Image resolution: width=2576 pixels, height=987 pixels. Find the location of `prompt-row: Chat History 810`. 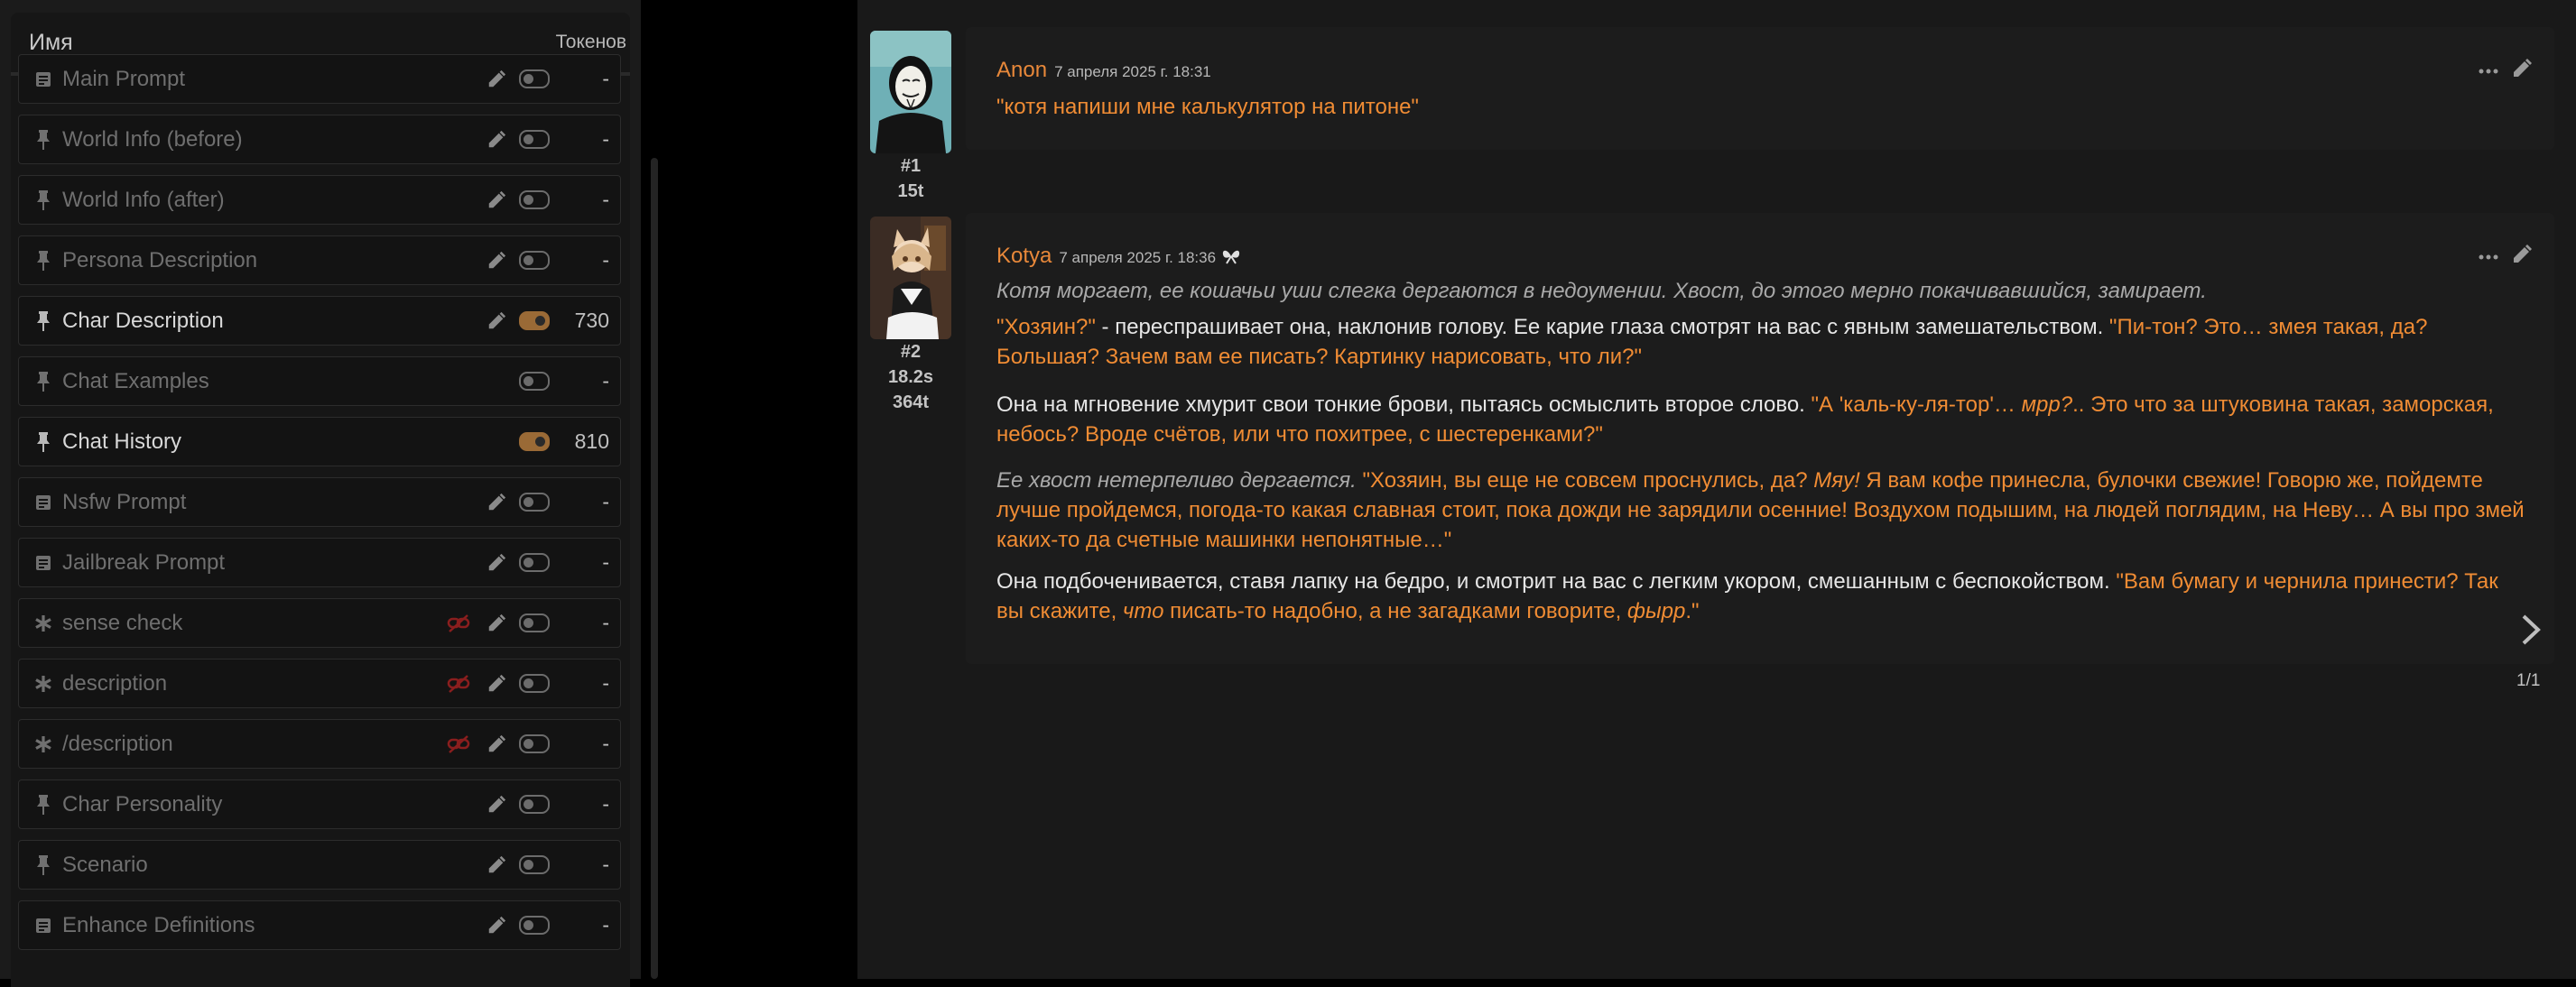

prompt-row: Chat History 810 is located at coordinates (319, 441).